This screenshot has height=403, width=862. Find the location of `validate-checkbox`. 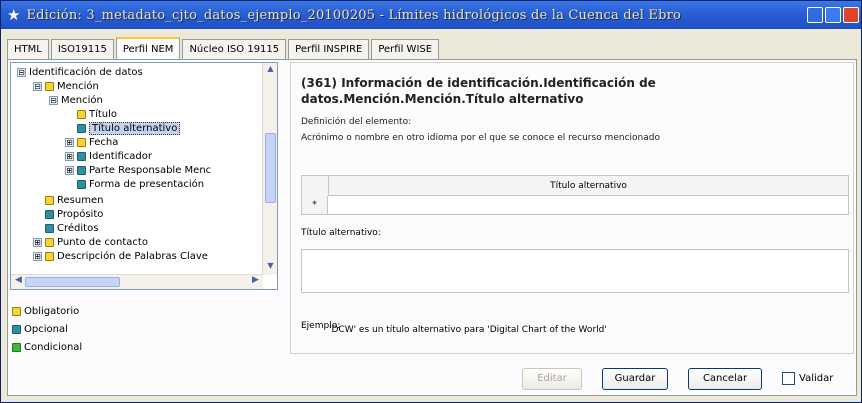

validate-checkbox is located at coordinates (788, 378).